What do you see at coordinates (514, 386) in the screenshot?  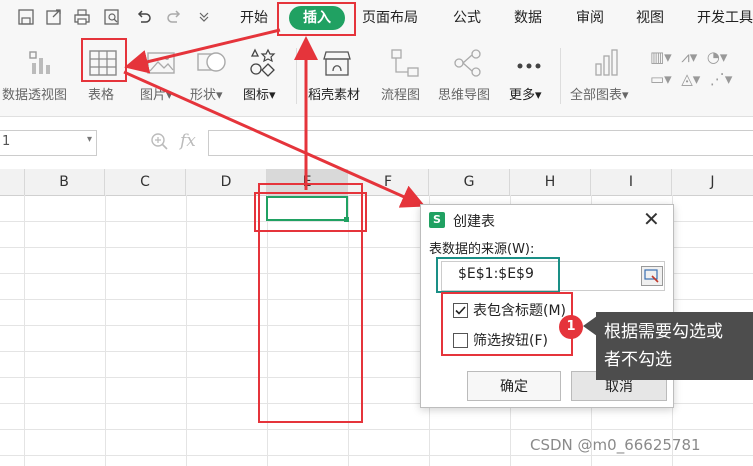 I see `ok-button: 确定` at bounding box center [514, 386].